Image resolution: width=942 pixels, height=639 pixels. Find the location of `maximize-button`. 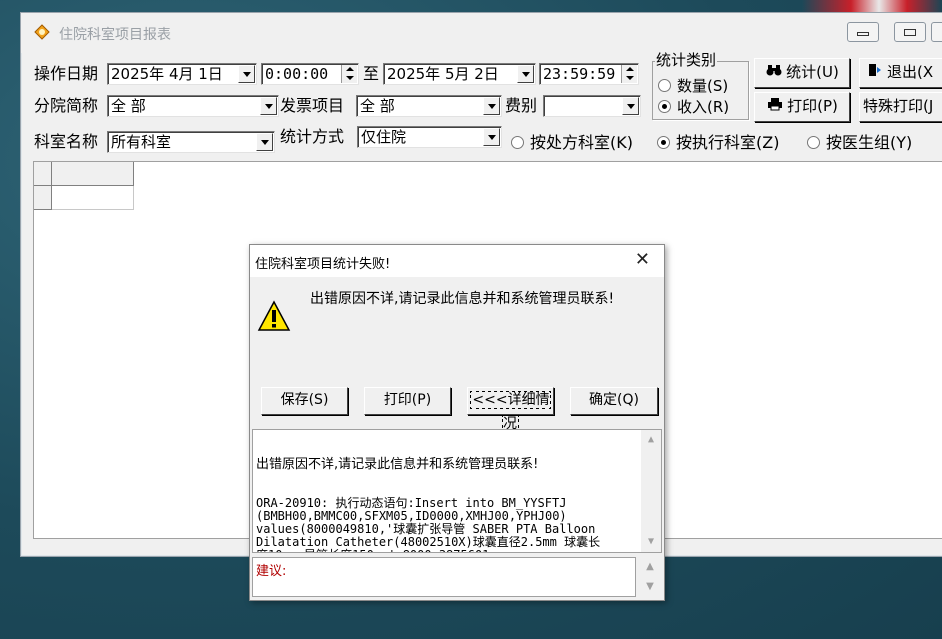

maximize-button is located at coordinates (910, 32).